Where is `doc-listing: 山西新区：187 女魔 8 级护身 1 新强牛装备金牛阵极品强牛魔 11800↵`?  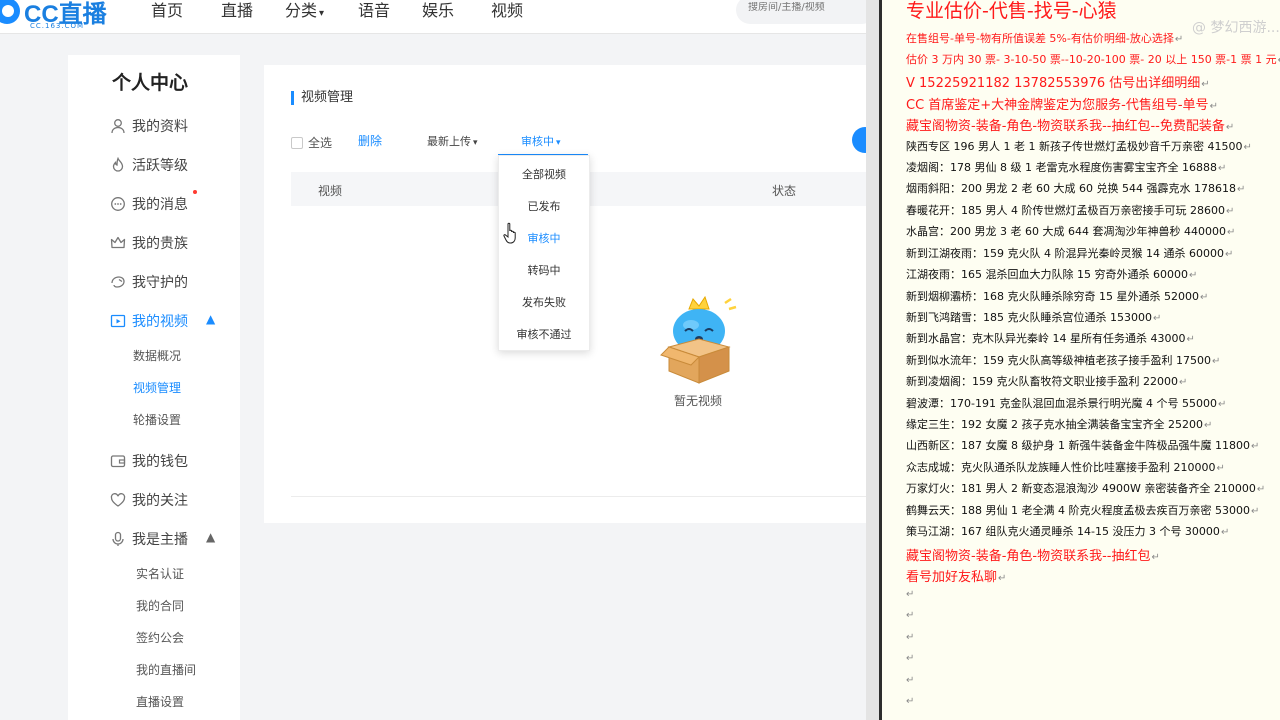
doc-listing: 山西新区：187 女魔 8 级护身 1 新强牛装备金牛阵极品强牛魔 11800↵ is located at coordinates (1082, 445).